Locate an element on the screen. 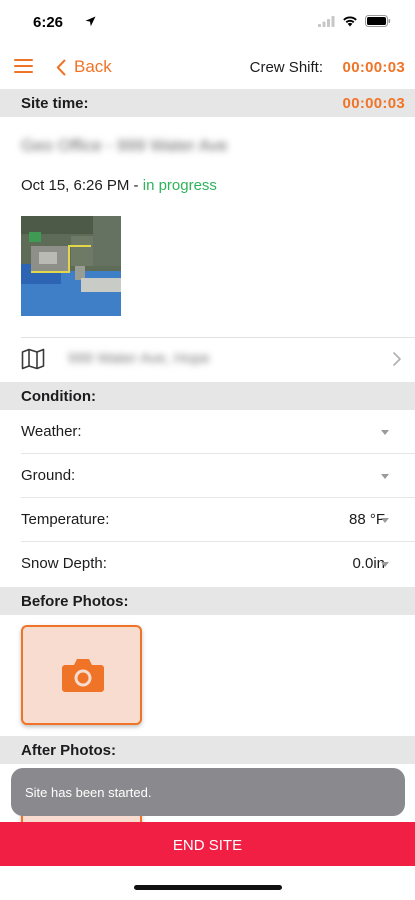  after-photos-label: After Photos: is located at coordinates (68, 750).